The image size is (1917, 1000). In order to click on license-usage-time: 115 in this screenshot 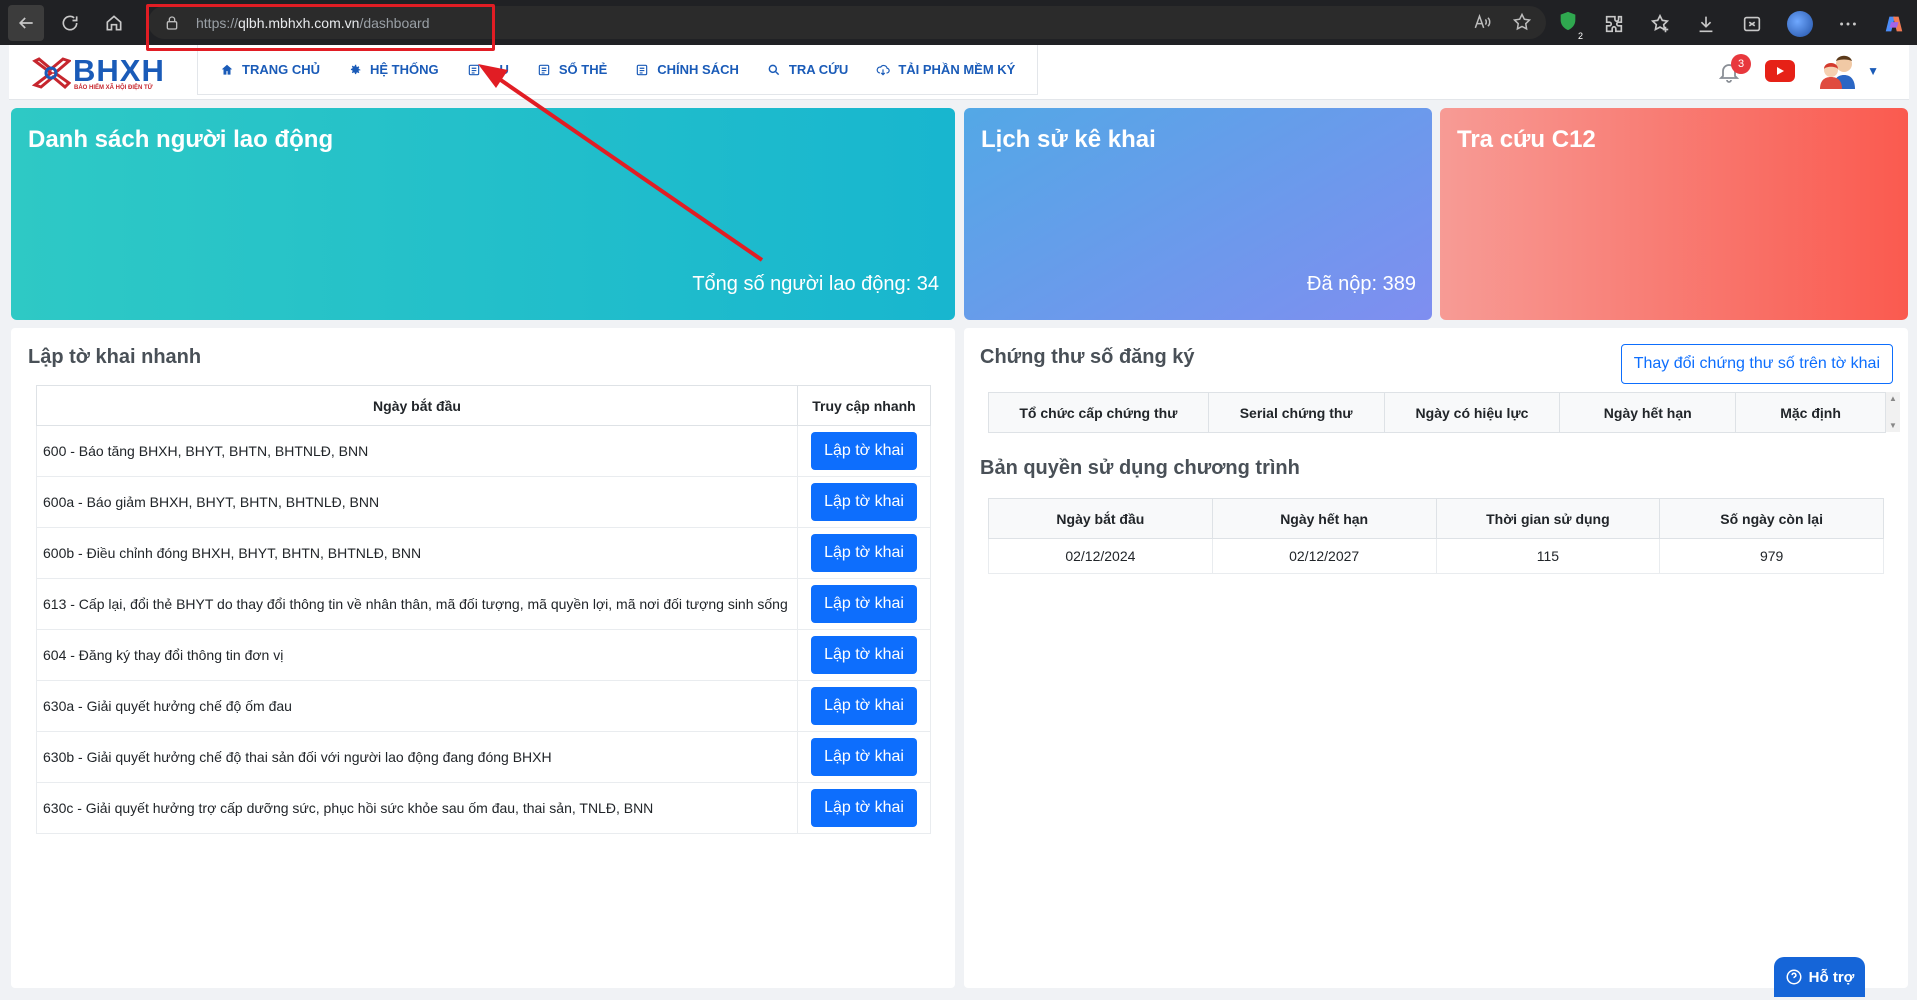, I will do `click(1548, 556)`.